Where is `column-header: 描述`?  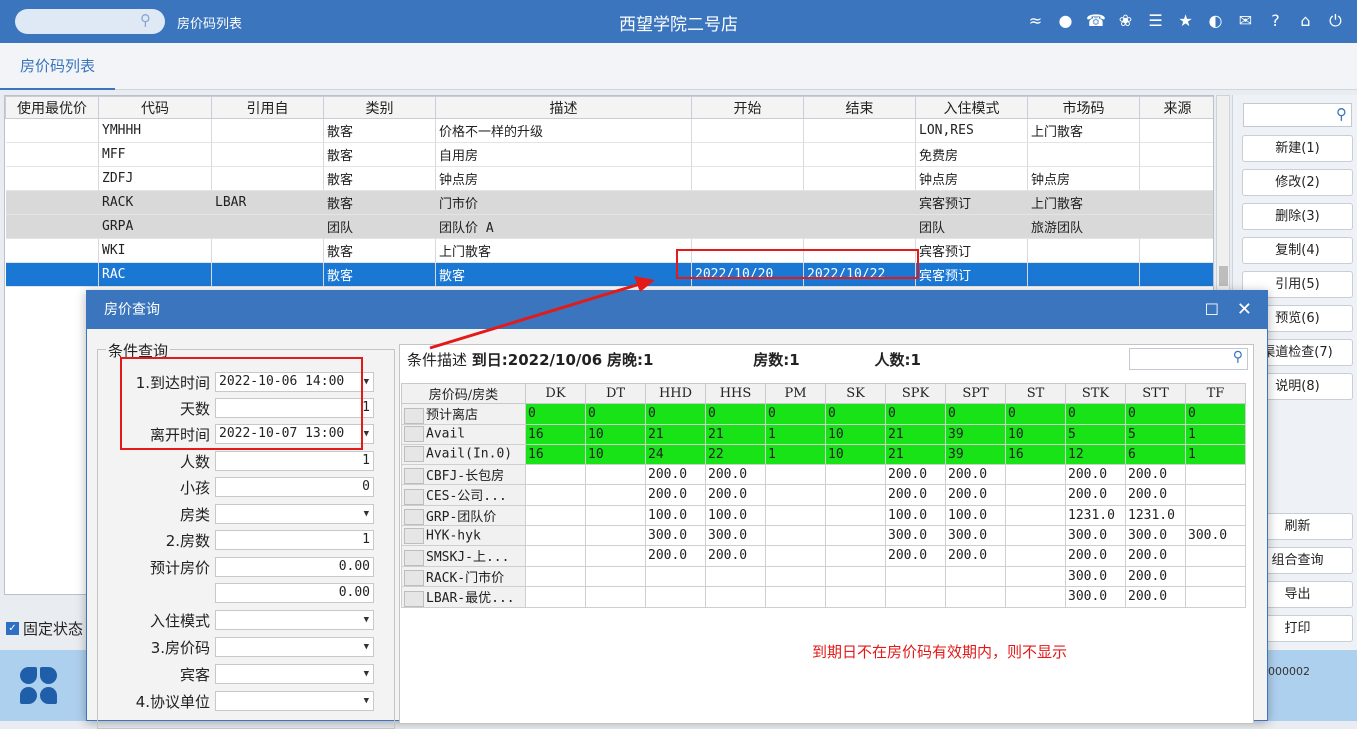 column-header: 描述 is located at coordinates (563, 107).